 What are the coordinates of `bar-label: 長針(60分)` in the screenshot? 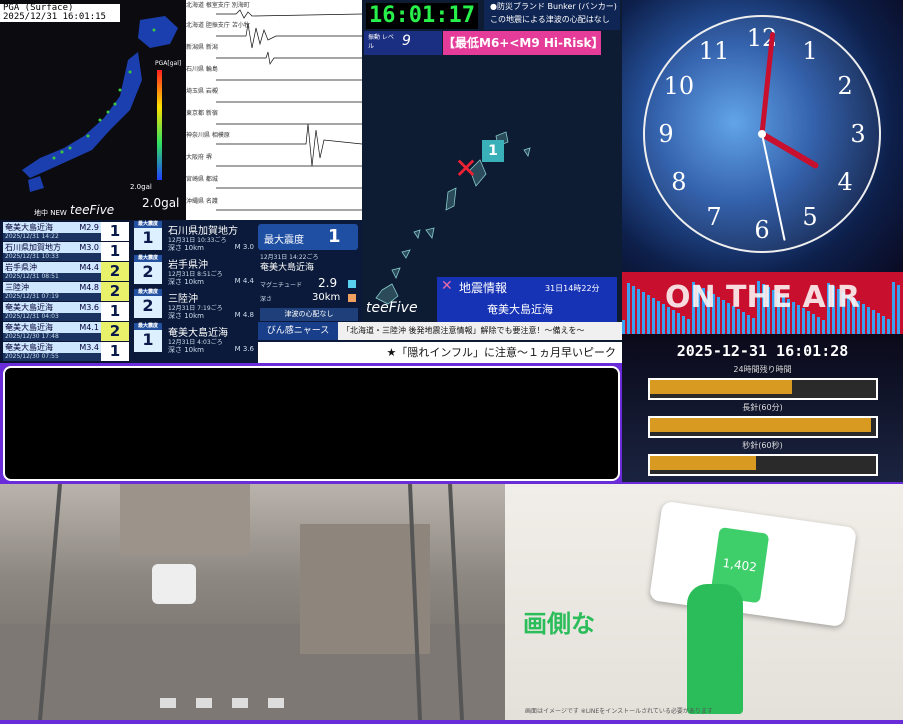 It's located at (762, 407).